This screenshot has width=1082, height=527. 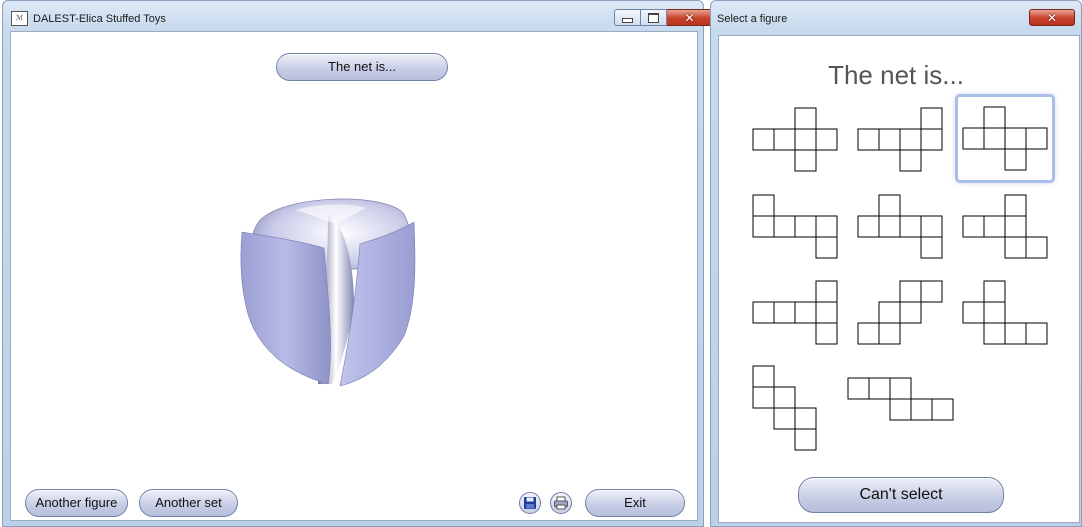 What do you see at coordinates (635, 503) in the screenshot?
I see `exit-button: Exit` at bounding box center [635, 503].